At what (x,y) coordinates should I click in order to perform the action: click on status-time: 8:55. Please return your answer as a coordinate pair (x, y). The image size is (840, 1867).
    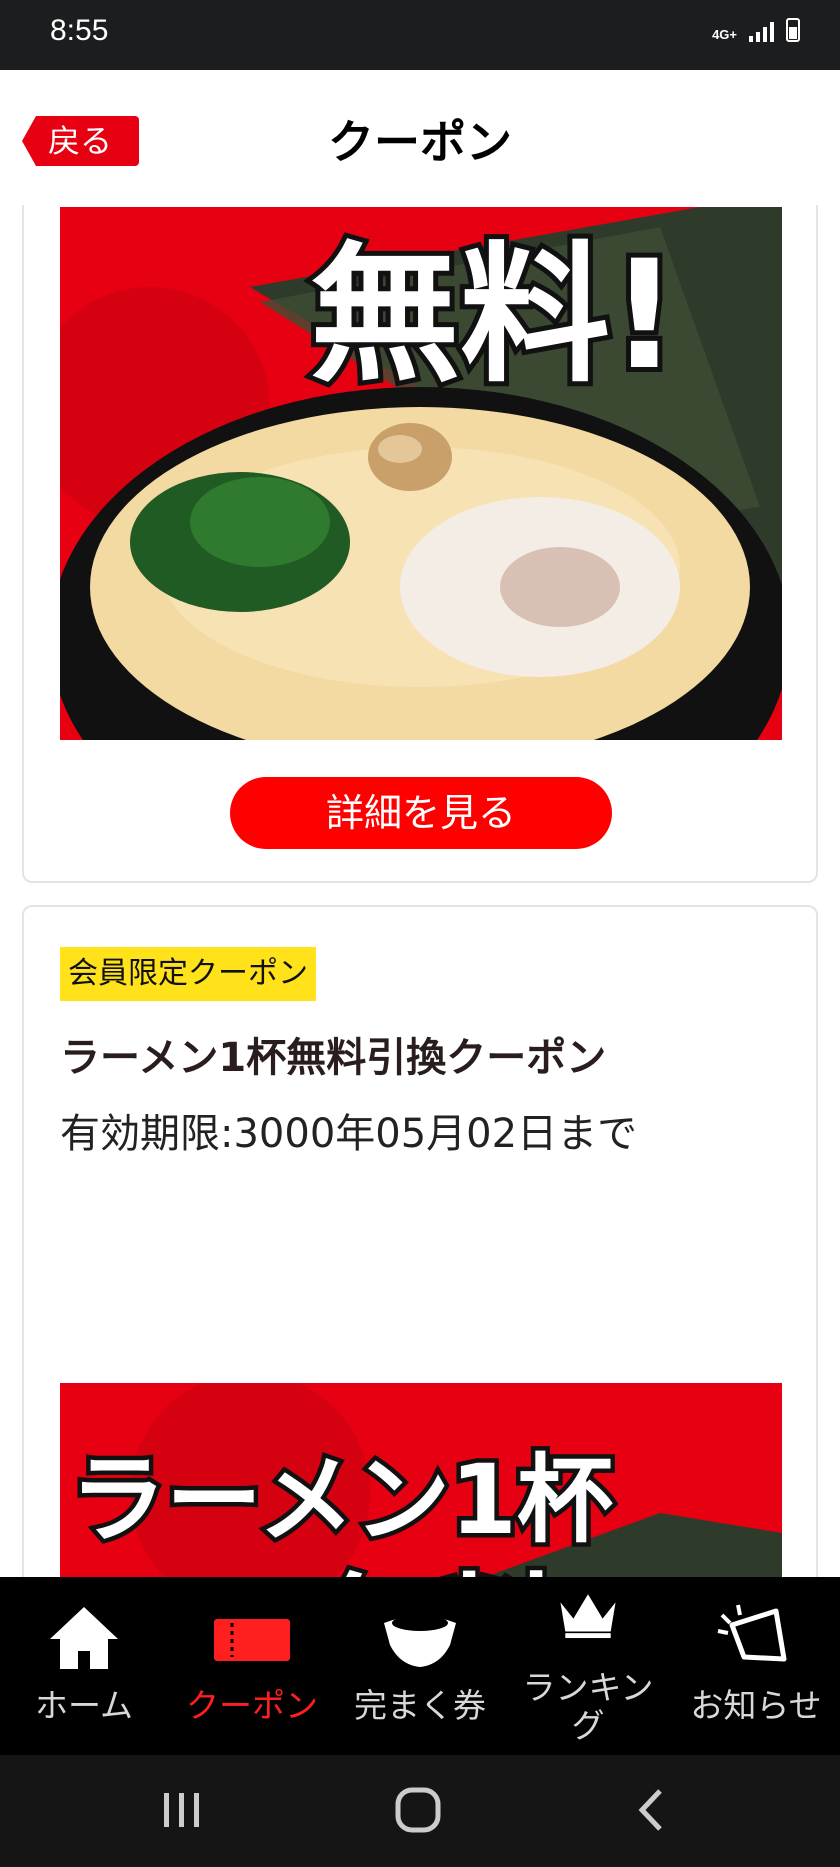
    Looking at the image, I should click on (79, 30).